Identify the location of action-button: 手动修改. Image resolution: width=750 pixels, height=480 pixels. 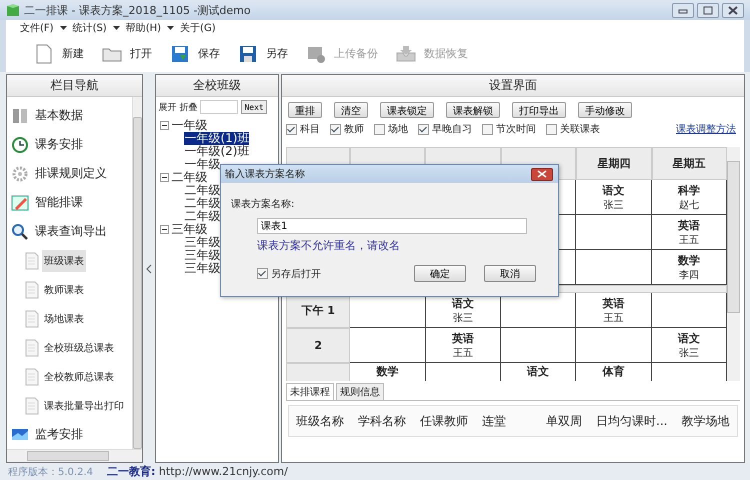
(605, 110).